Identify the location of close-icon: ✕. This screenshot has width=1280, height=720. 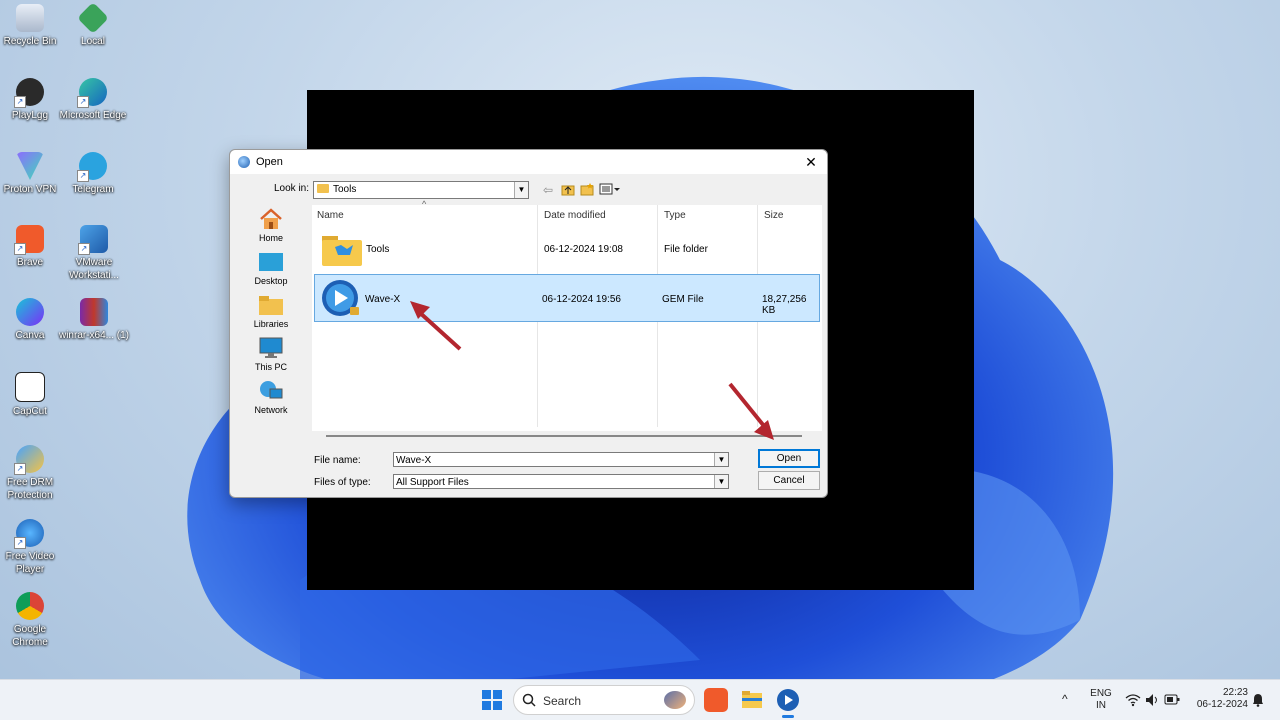
(811, 162).